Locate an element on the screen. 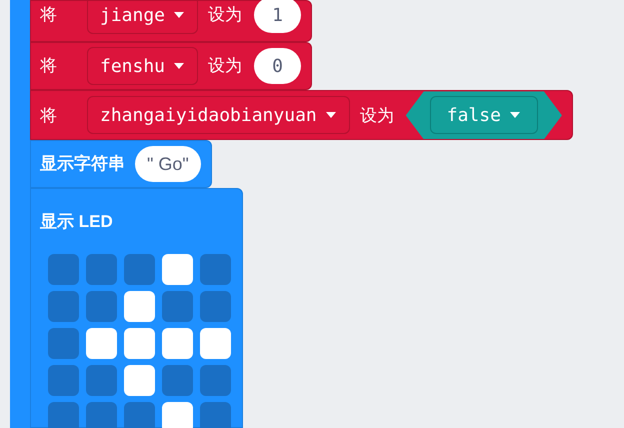 The image size is (624, 428). show-string-label: 显示字符串 is located at coordinates (82, 164).